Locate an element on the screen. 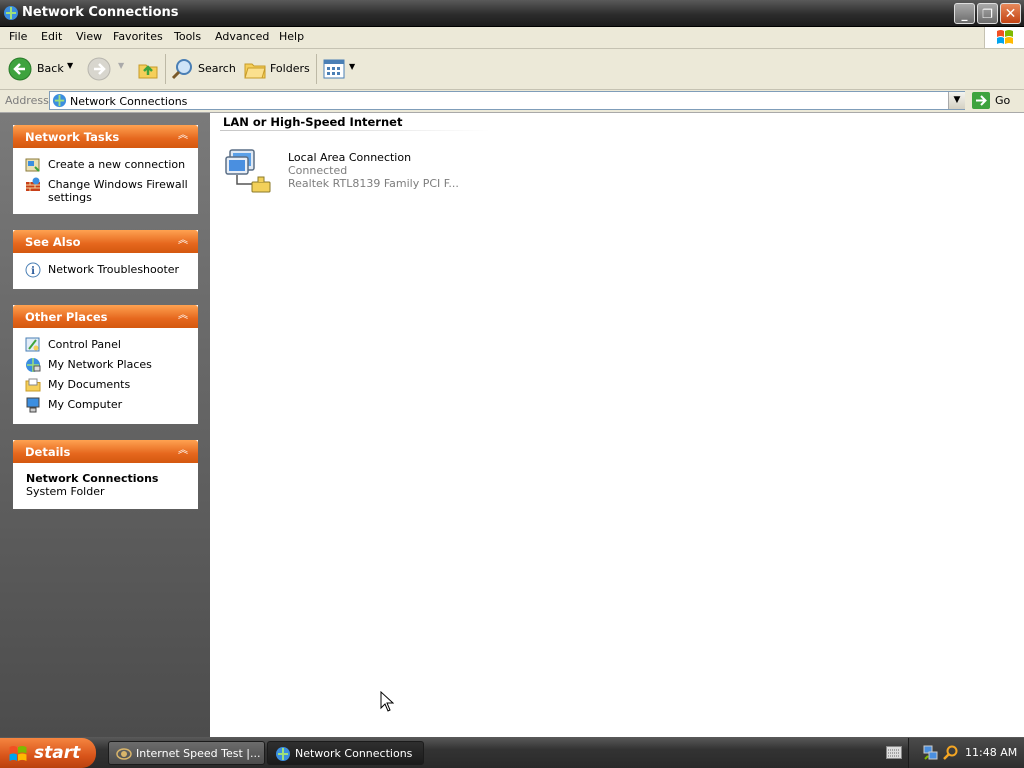 This screenshot has height=768, width=1024. search-button: Search is located at coordinates (203, 69).